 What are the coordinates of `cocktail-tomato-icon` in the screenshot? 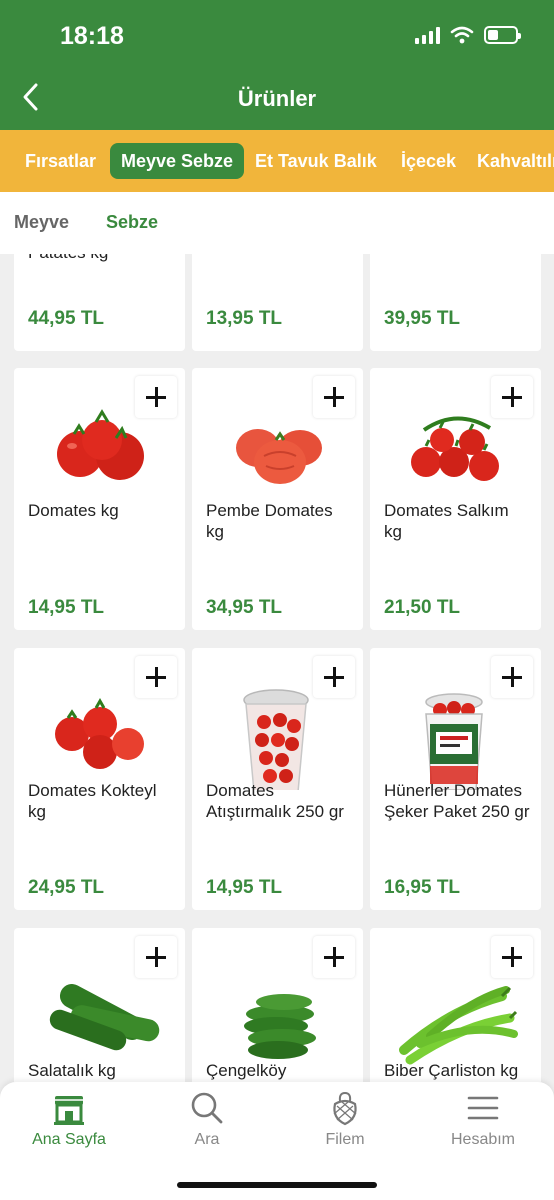 It's located at (99, 733).